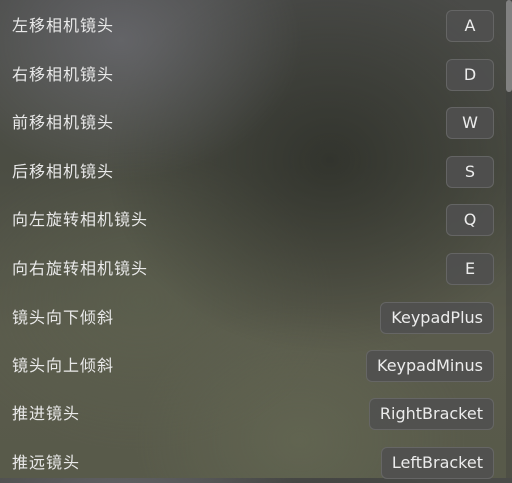  Describe the element at coordinates (252, 366) in the screenshot. I see `keybinding-row-tilt-up: 镜头向上倾斜 KeypadMinus` at that location.